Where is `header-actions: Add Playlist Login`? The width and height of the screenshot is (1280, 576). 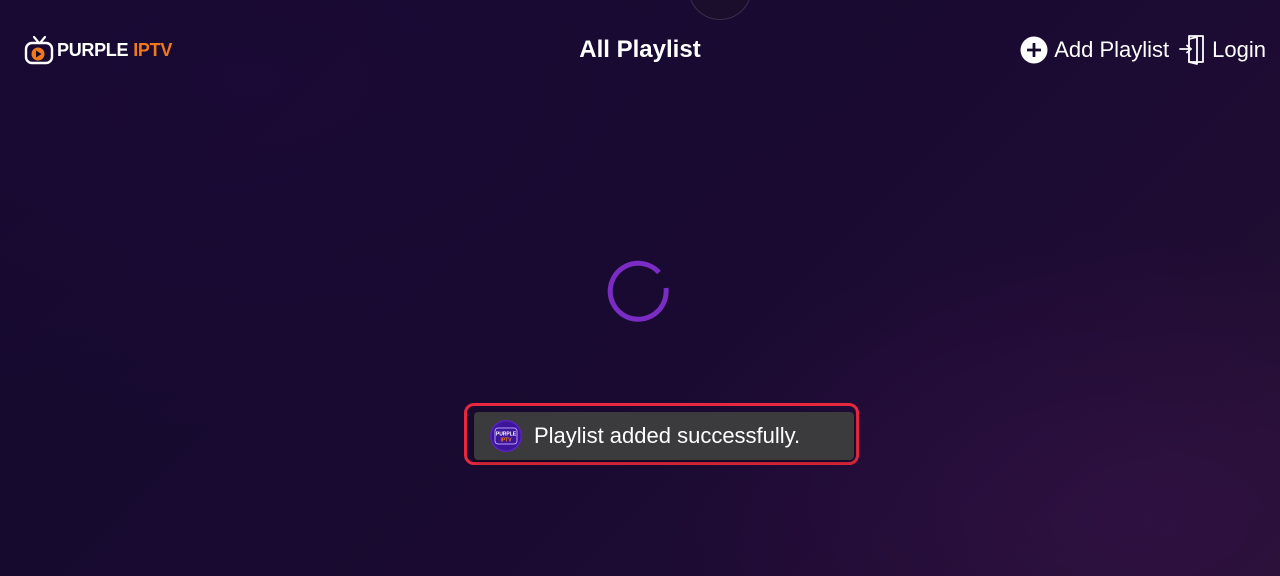
header-actions: Add Playlist Login is located at coordinates (1143, 50).